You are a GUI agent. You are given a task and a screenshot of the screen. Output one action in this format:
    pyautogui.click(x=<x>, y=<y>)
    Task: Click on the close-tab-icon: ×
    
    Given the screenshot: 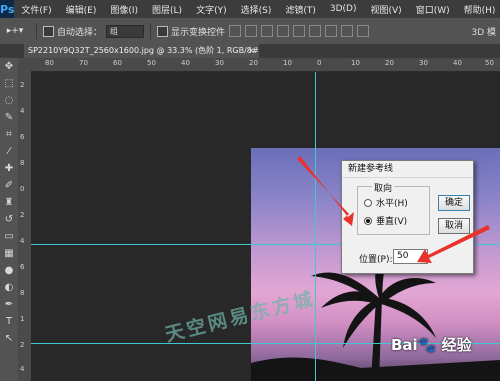 What is the action you would take?
    pyautogui.click(x=251, y=51)
    